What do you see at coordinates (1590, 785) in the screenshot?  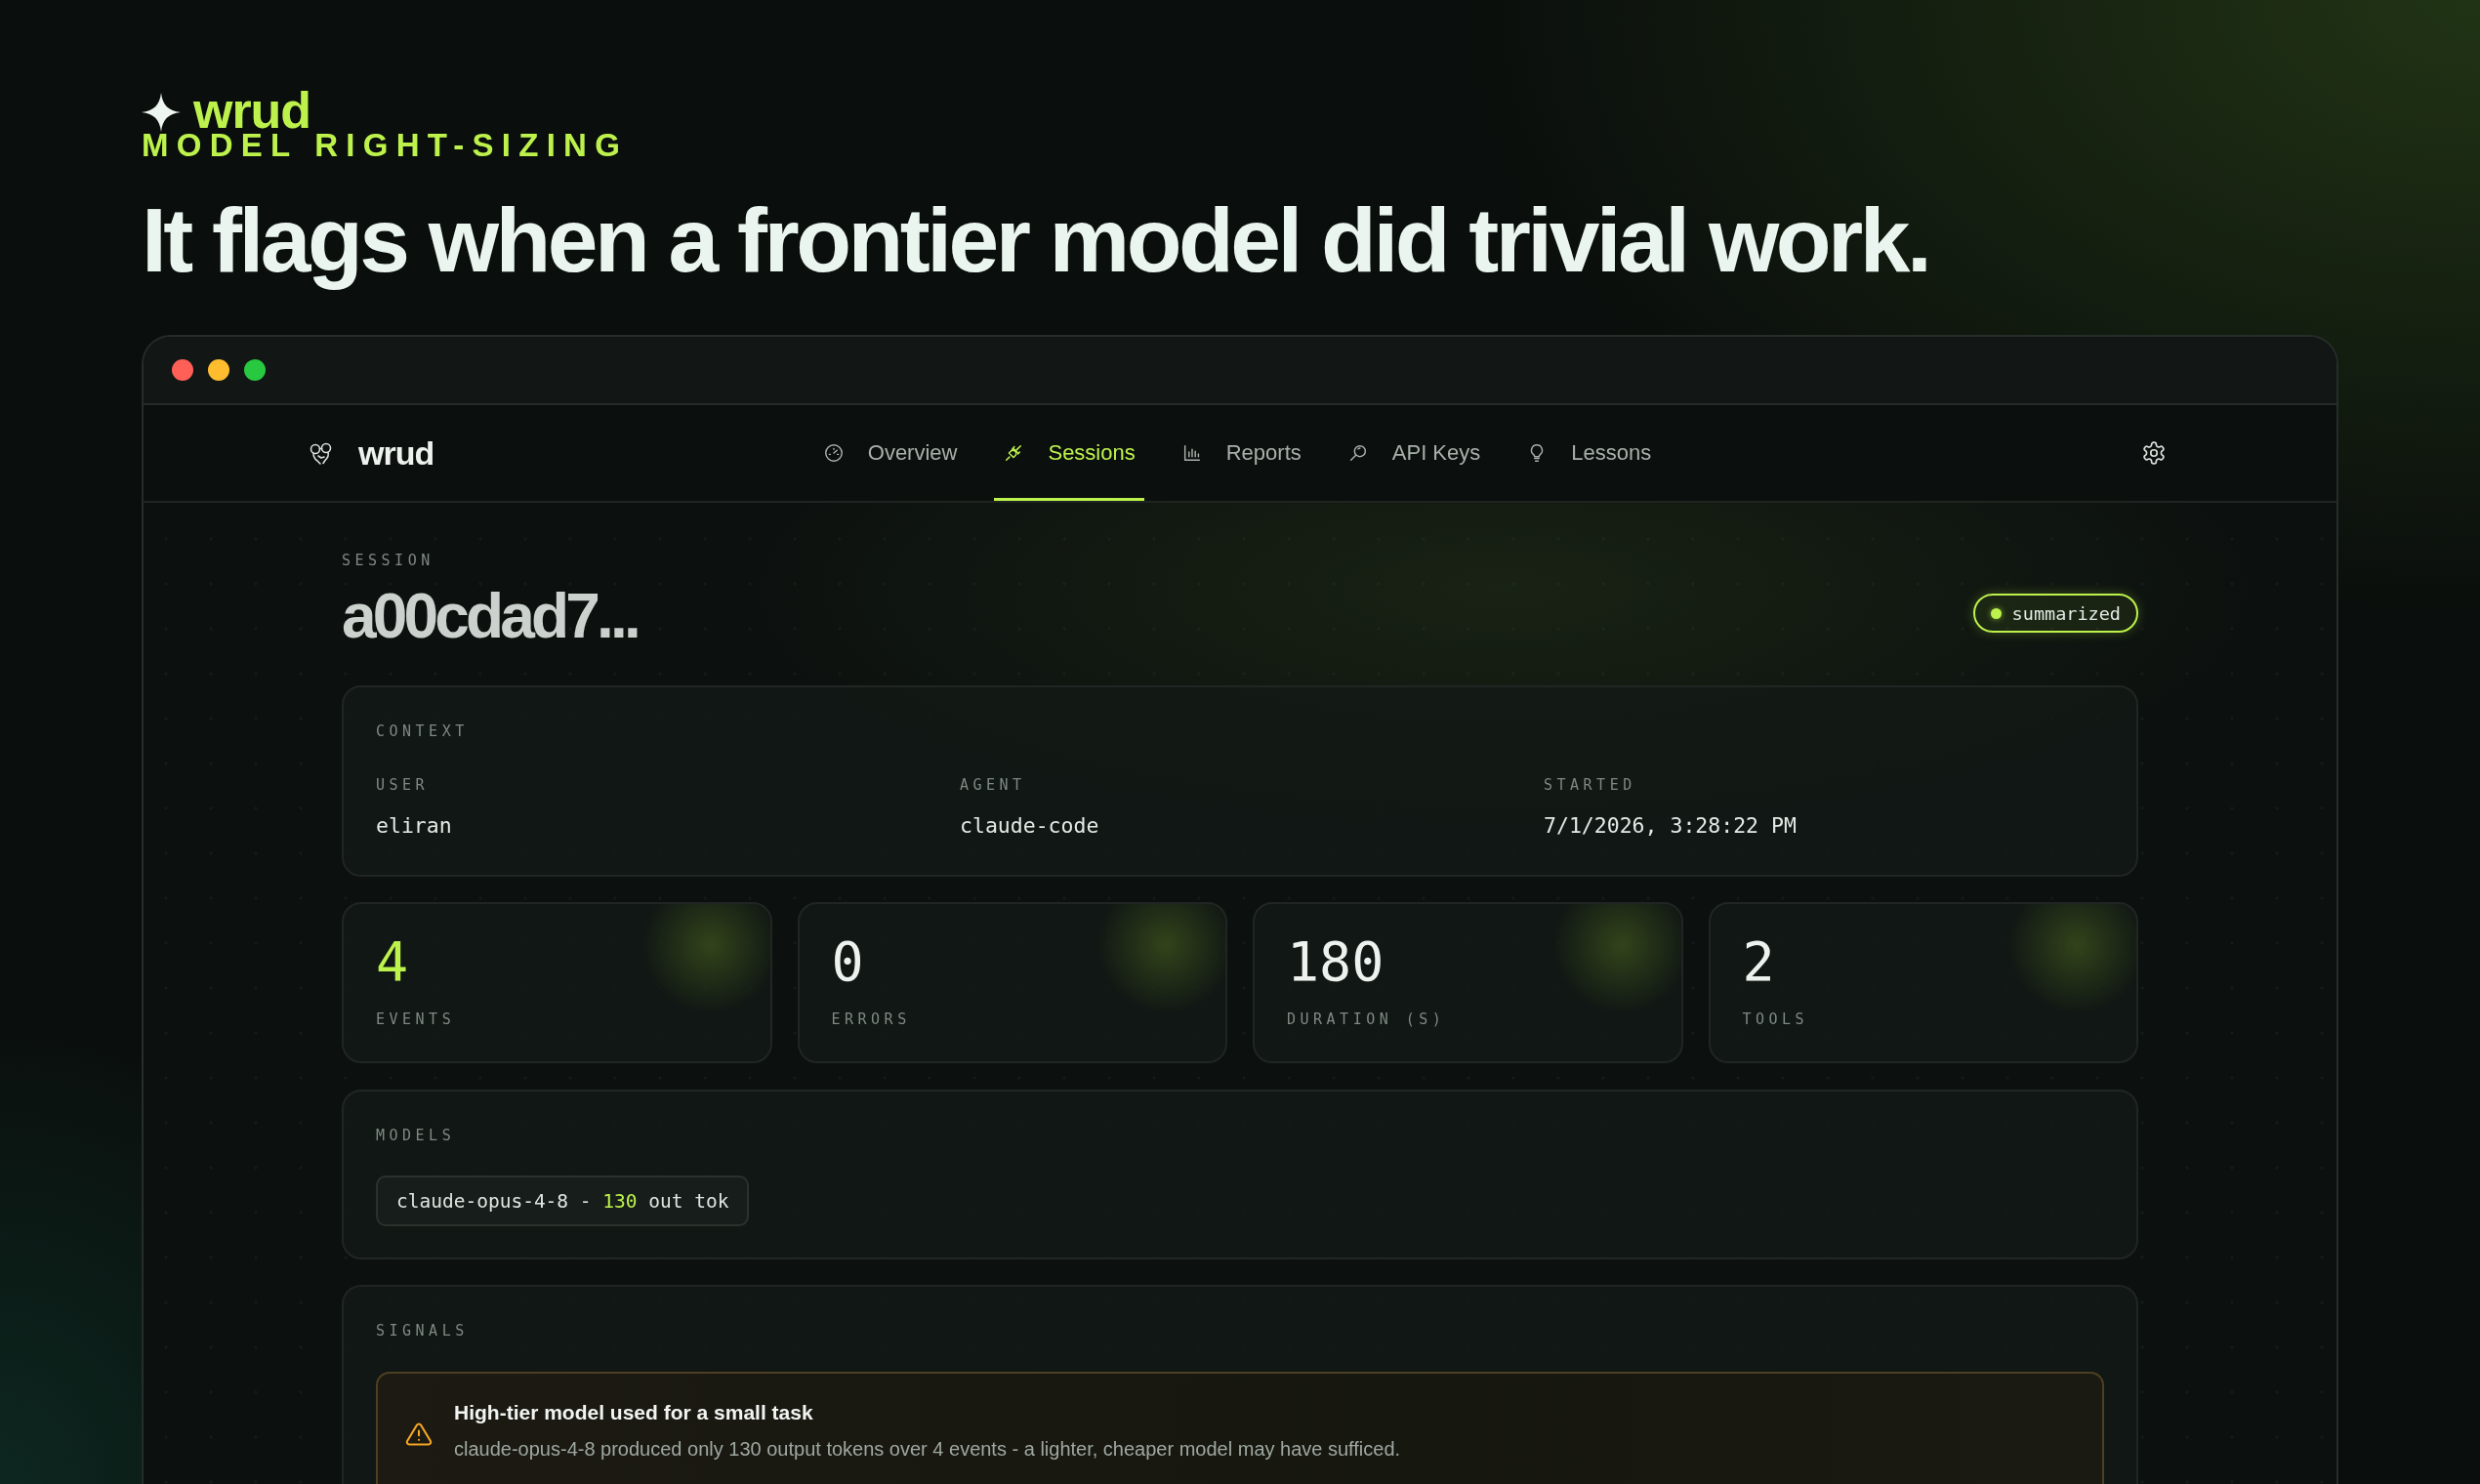 I see `field-label: STARTED` at bounding box center [1590, 785].